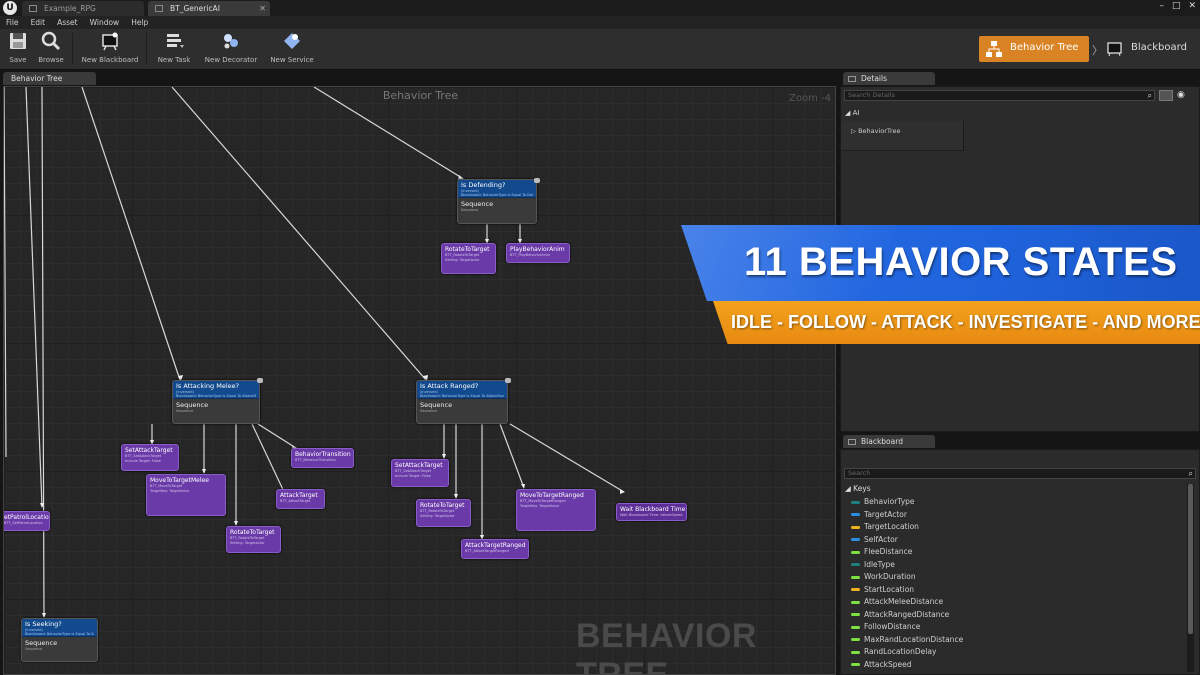 Image resolution: width=1200 pixels, height=675 pixels. What do you see at coordinates (12, 22) in the screenshot?
I see `menu-file: File` at bounding box center [12, 22].